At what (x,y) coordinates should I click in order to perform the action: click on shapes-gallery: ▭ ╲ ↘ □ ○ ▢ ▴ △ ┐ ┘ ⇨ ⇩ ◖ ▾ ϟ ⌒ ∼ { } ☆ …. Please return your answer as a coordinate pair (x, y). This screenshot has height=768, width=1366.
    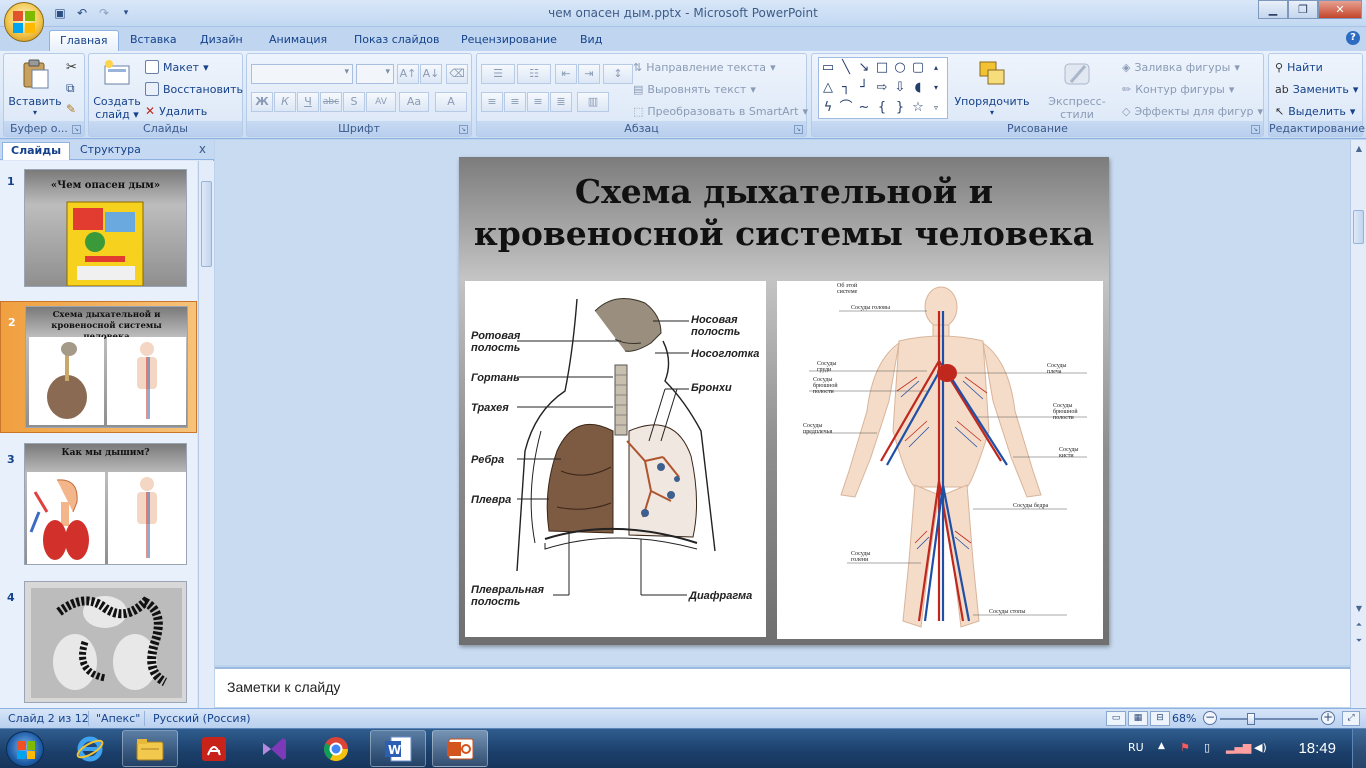
    Looking at the image, I should click on (883, 88).